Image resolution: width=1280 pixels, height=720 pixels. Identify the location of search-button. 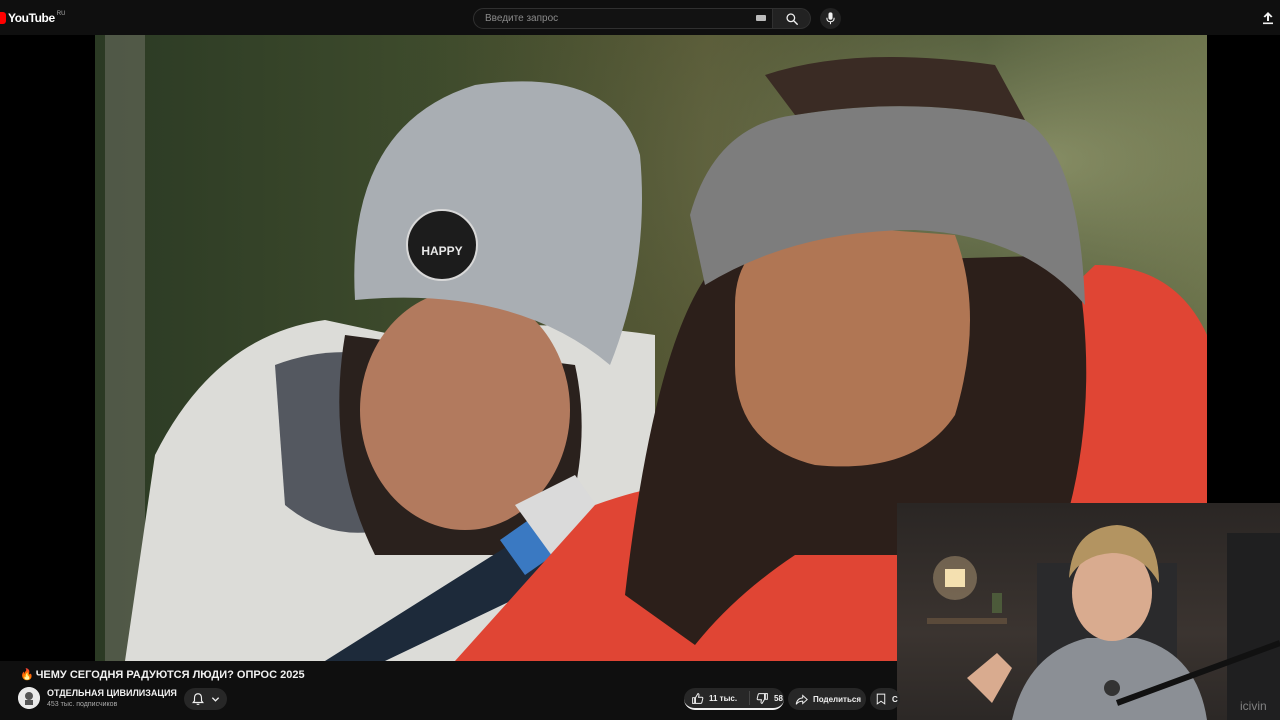
(792, 18).